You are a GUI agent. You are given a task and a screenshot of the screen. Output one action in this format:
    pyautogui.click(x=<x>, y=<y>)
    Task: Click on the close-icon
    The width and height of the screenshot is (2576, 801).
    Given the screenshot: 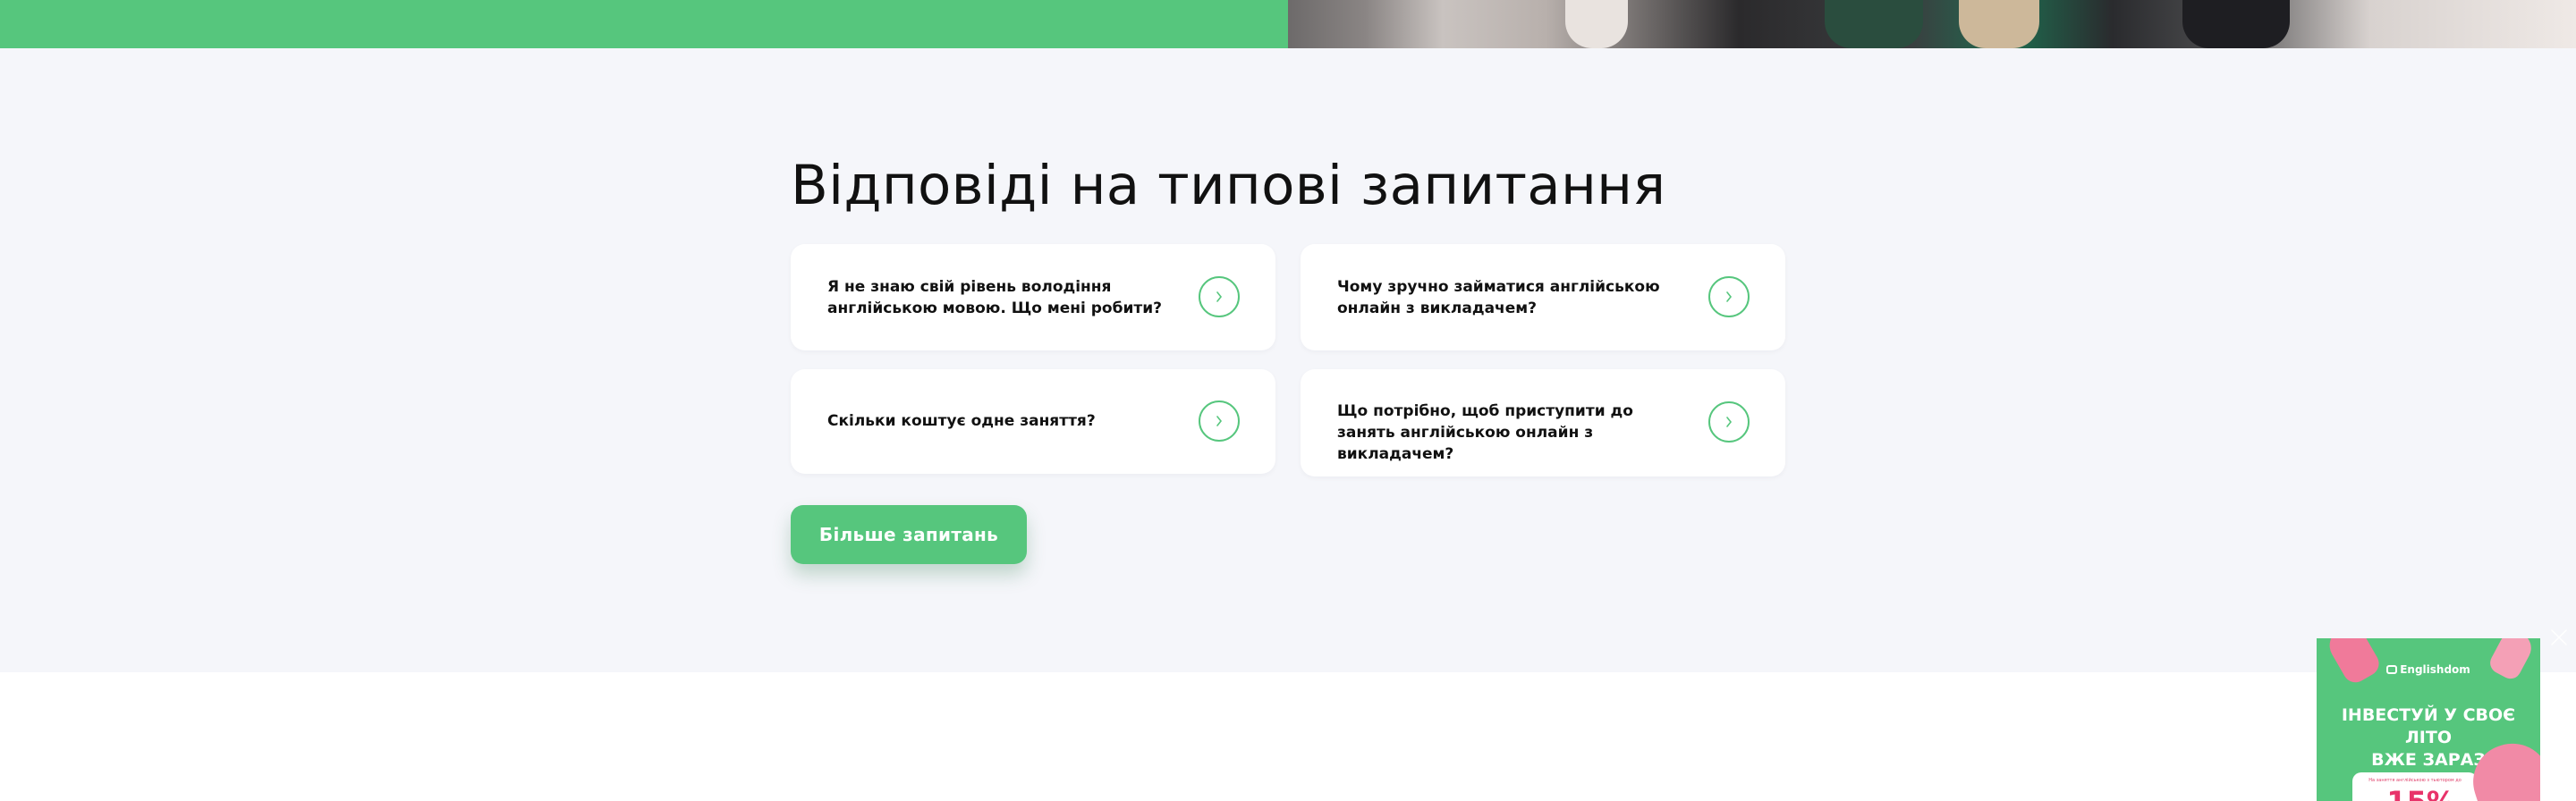 What is the action you would take?
    pyautogui.click(x=2559, y=637)
    